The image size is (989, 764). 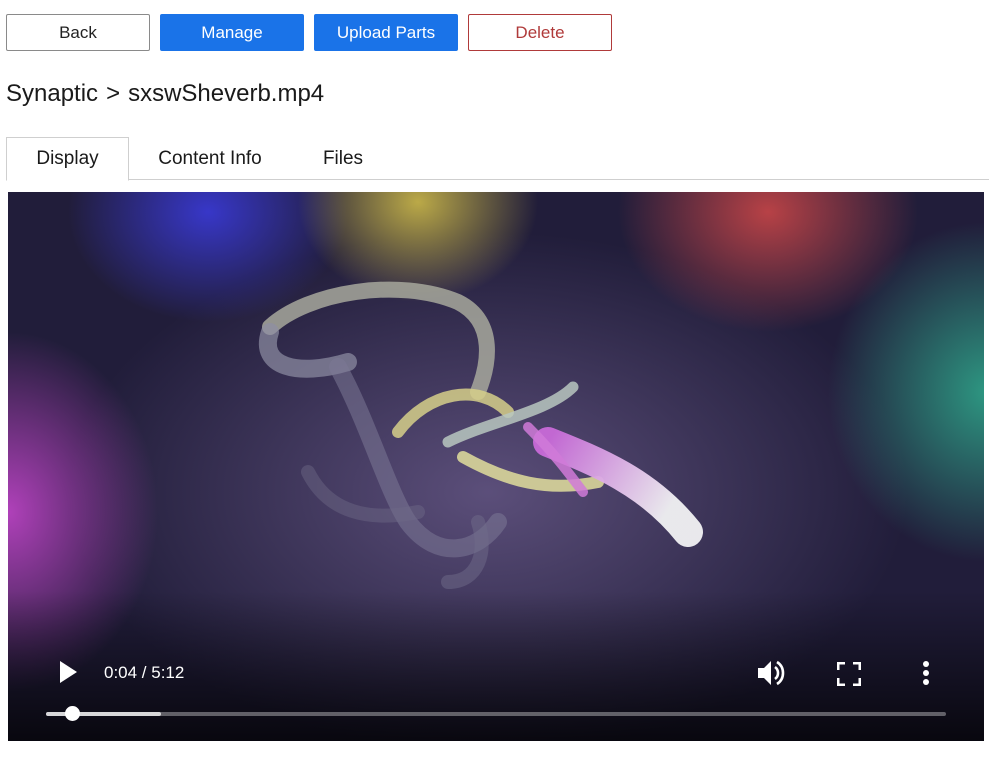 I want to click on progress-bar, so click(x=496, y=713).